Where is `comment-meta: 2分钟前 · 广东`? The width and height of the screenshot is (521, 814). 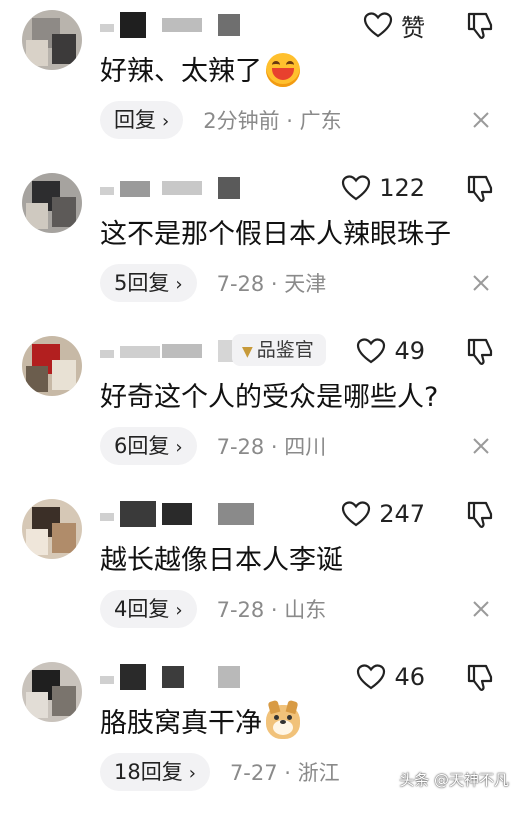 comment-meta: 2分钟前 · 广东 is located at coordinates (272, 121).